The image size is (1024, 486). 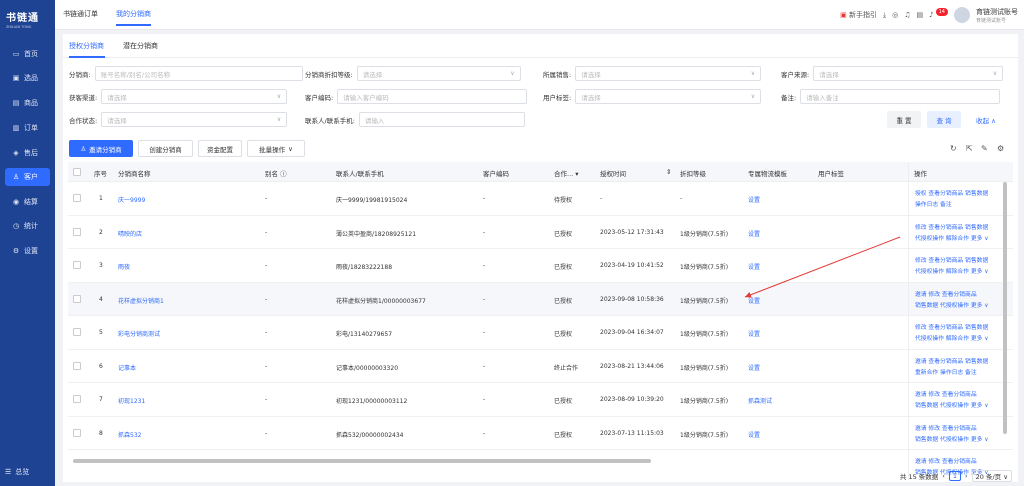 What do you see at coordinates (951, 192) in the screenshot?
I see `row-operations: 授权 查看分销商品 销售数据` at bounding box center [951, 192].